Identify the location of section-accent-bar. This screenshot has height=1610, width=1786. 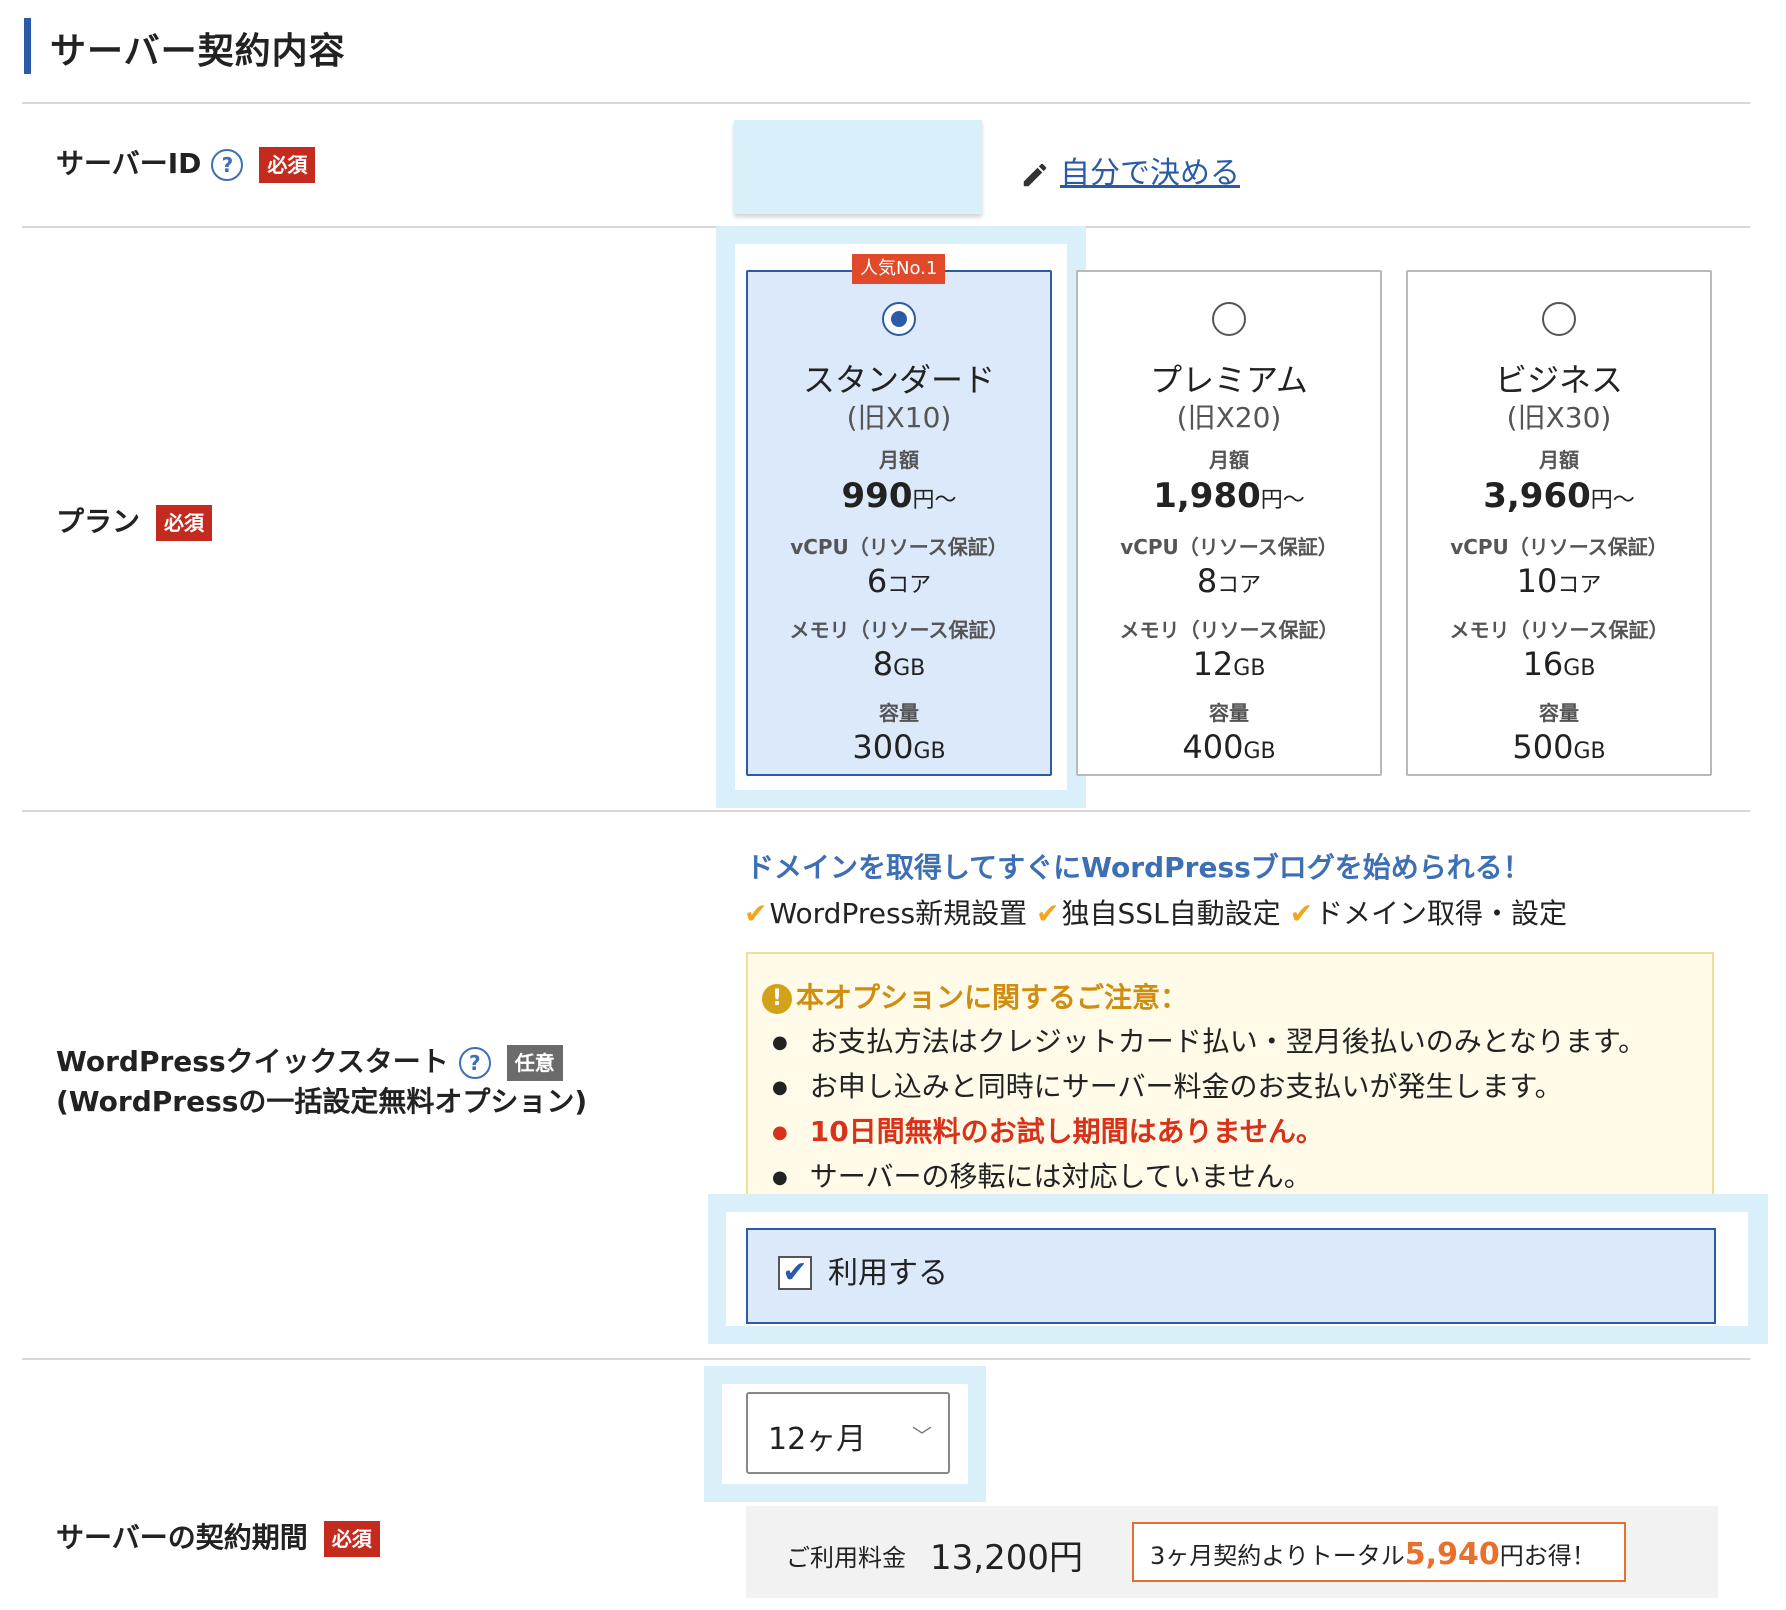
(27, 46).